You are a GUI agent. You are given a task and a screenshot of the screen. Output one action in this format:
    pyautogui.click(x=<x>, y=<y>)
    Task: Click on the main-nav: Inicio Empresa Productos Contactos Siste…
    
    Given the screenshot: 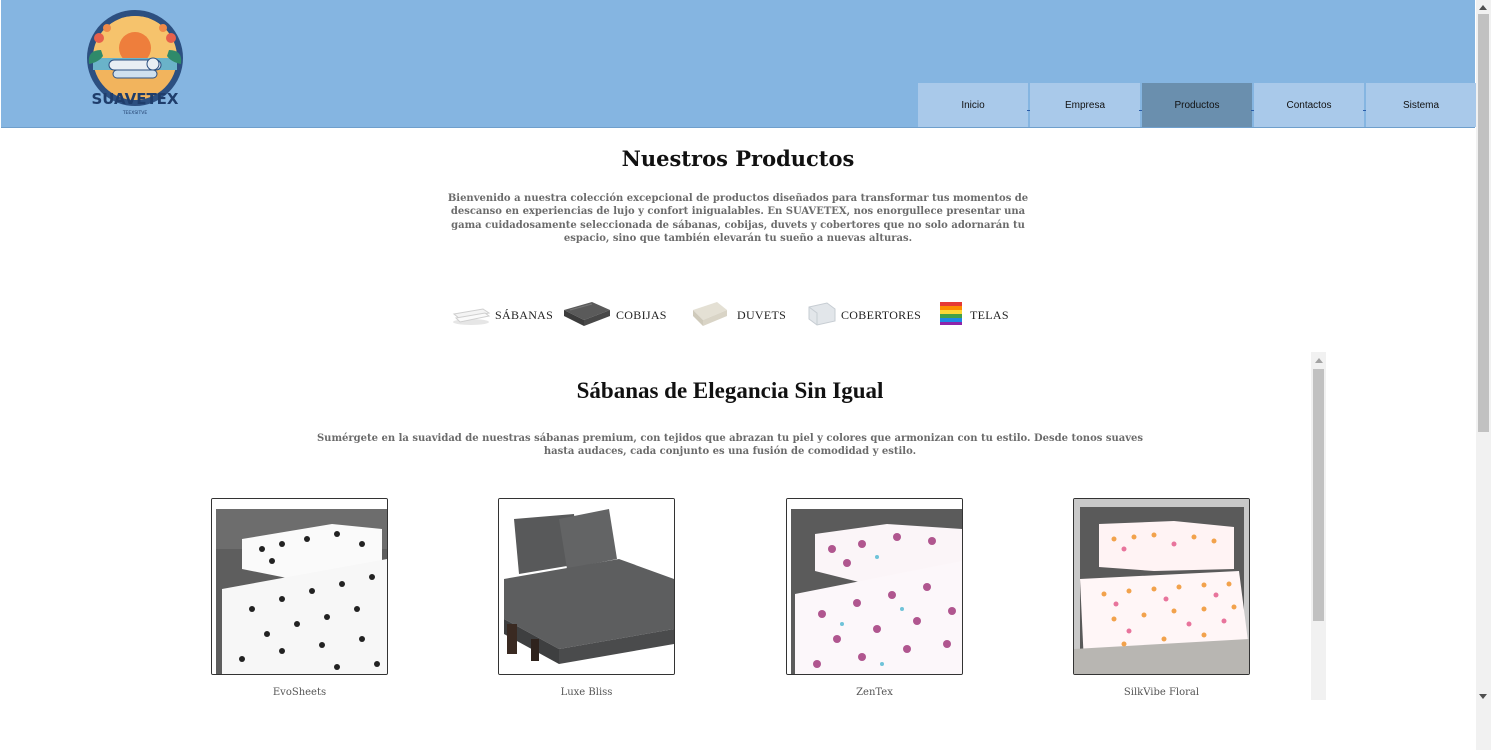 What is the action you would take?
    pyautogui.click(x=1198, y=105)
    